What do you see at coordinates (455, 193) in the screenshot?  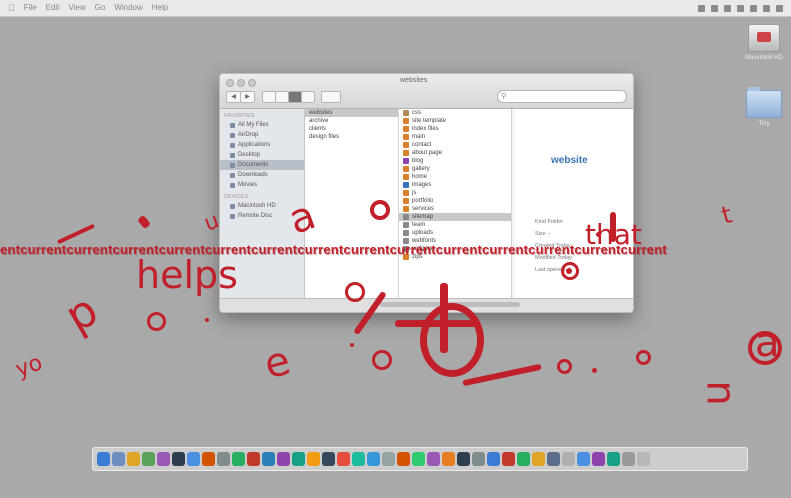 I see `column-row: js` at bounding box center [455, 193].